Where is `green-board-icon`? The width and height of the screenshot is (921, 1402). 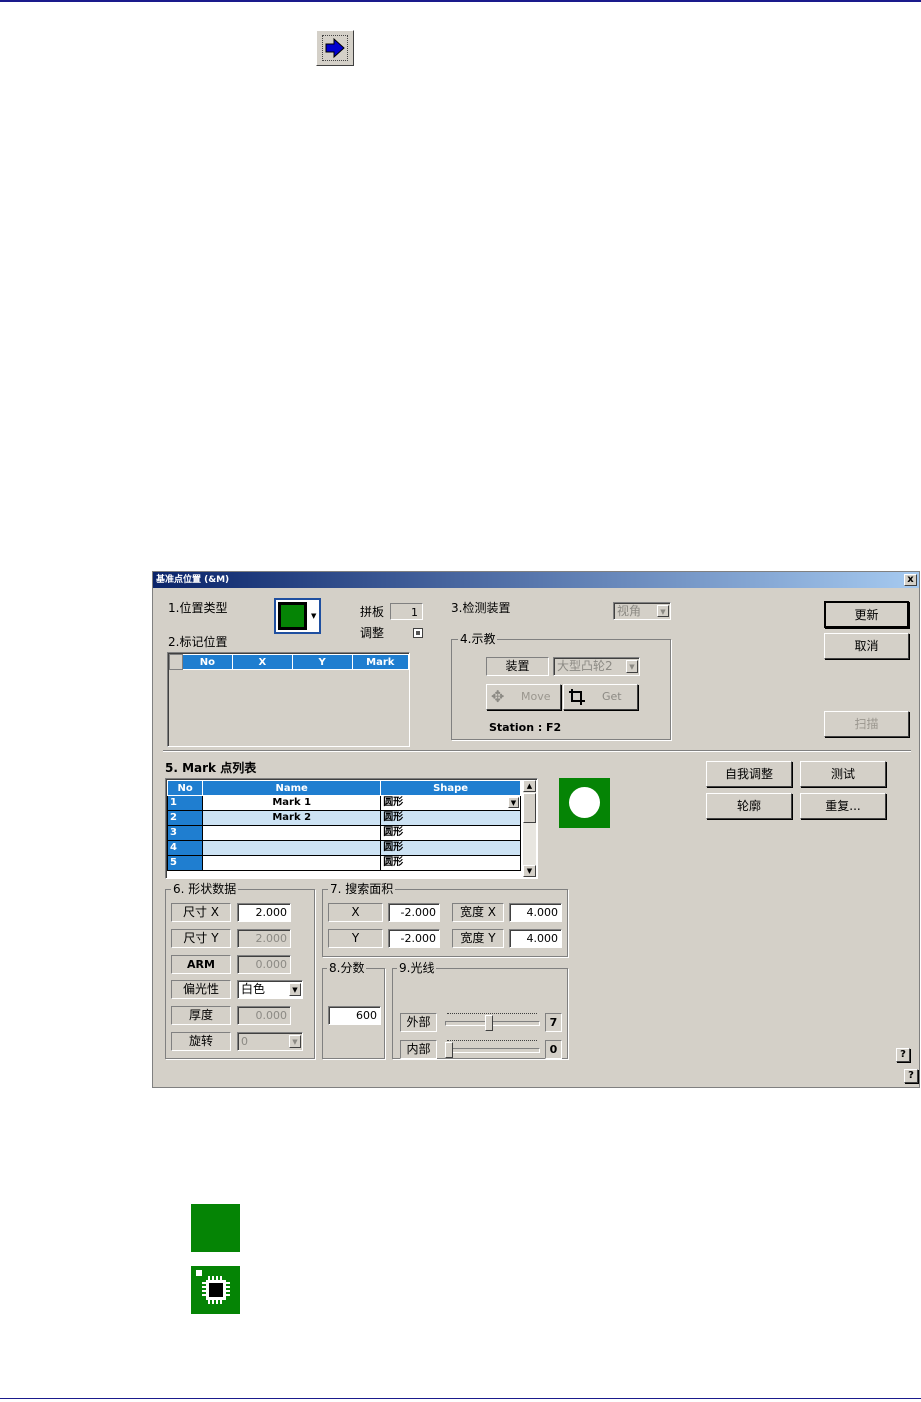
green-board-icon is located at coordinates (292, 616).